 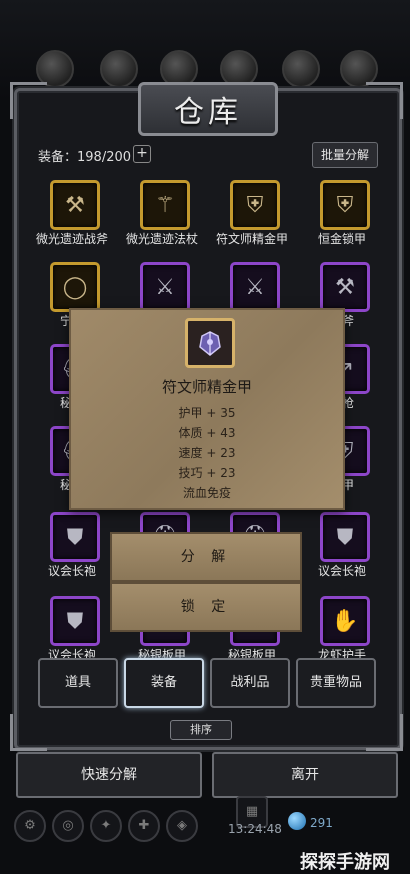 I want to click on quick-decompose-button: 快速分解, so click(x=109, y=775).